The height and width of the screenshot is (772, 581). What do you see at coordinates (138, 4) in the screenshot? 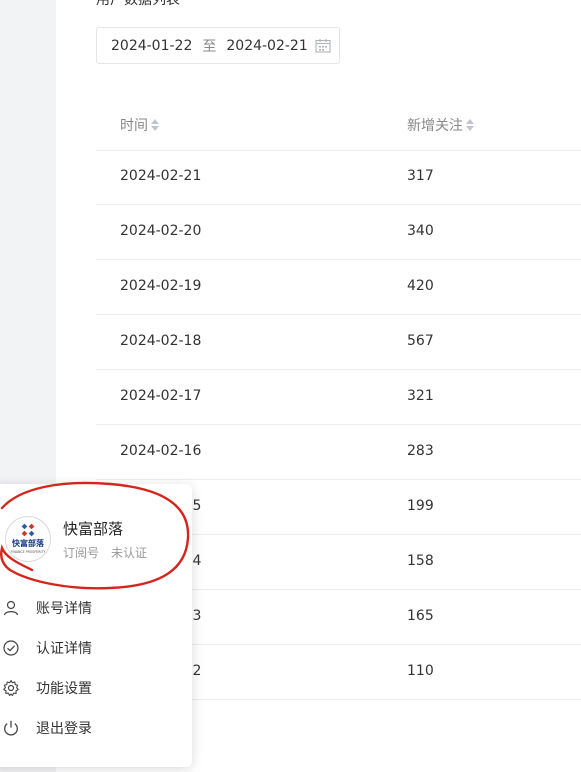
I see `section-title: 用户数据列表` at bounding box center [138, 4].